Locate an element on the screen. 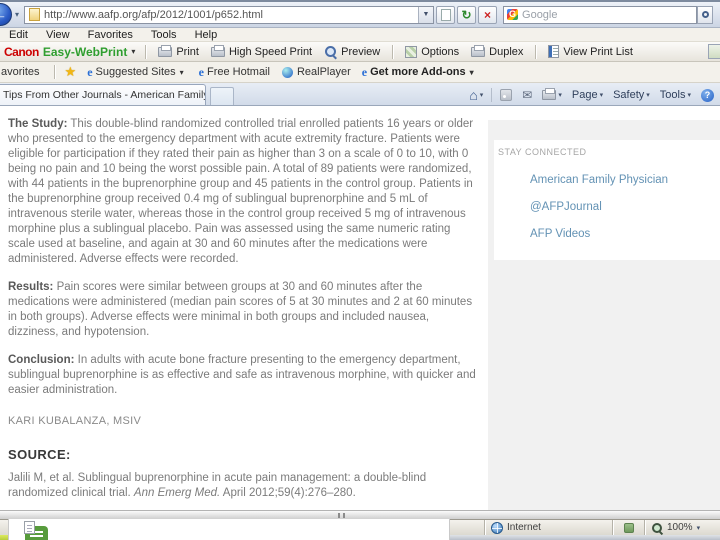 The width and height of the screenshot is (720, 540). stay-connected-heading: STAY CONNECTED is located at coordinates (542, 152).